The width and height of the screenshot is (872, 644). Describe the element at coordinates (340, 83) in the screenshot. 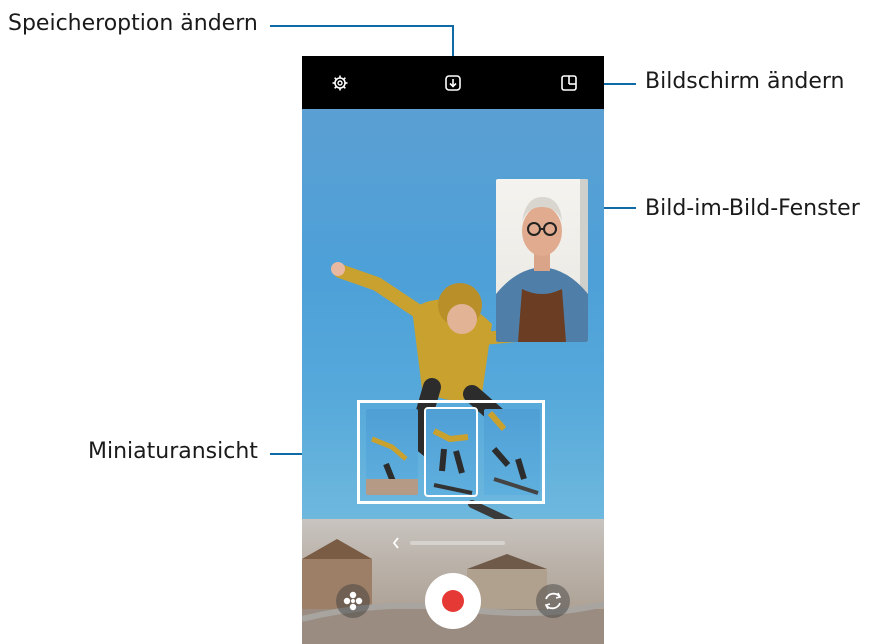

I see `gear-icon` at that location.